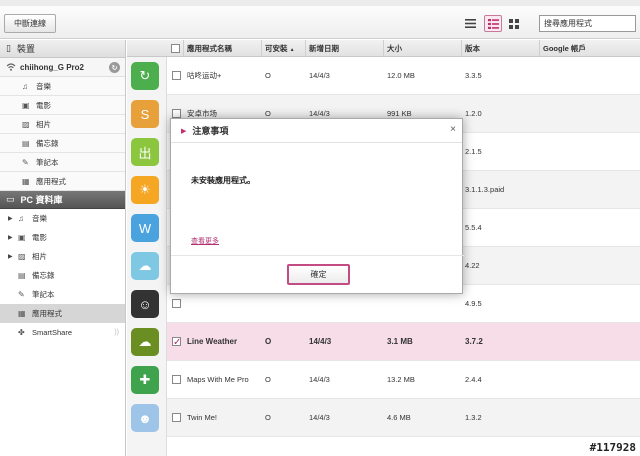  What do you see at coordinates (184, 131) in the screenshot?
I see `arrow-right-icon: ▶` at bounding box center [184, 131].